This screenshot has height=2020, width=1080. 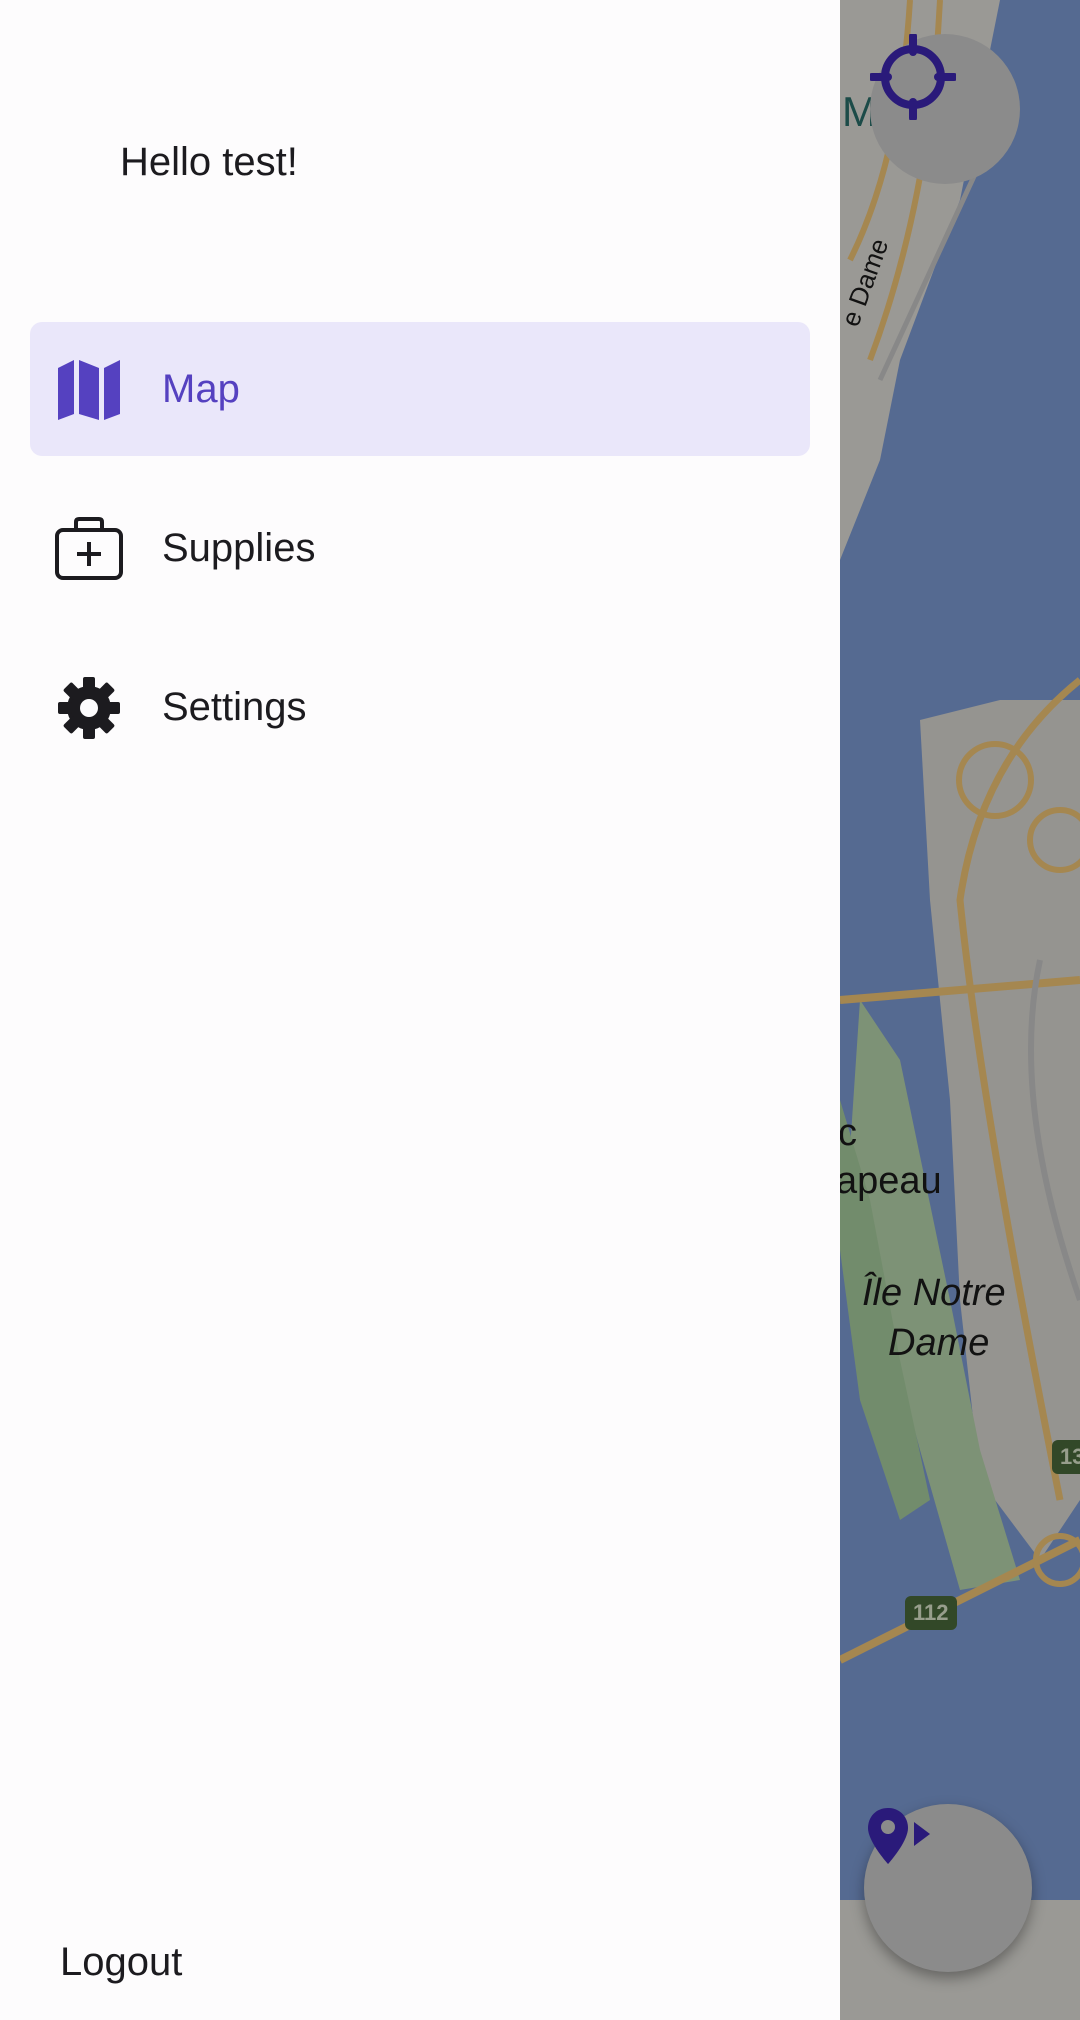 What do you see at coordinates (89, 549) in the screenshot?
I see `medical-bag-icon` at bounding box center [89, 549].